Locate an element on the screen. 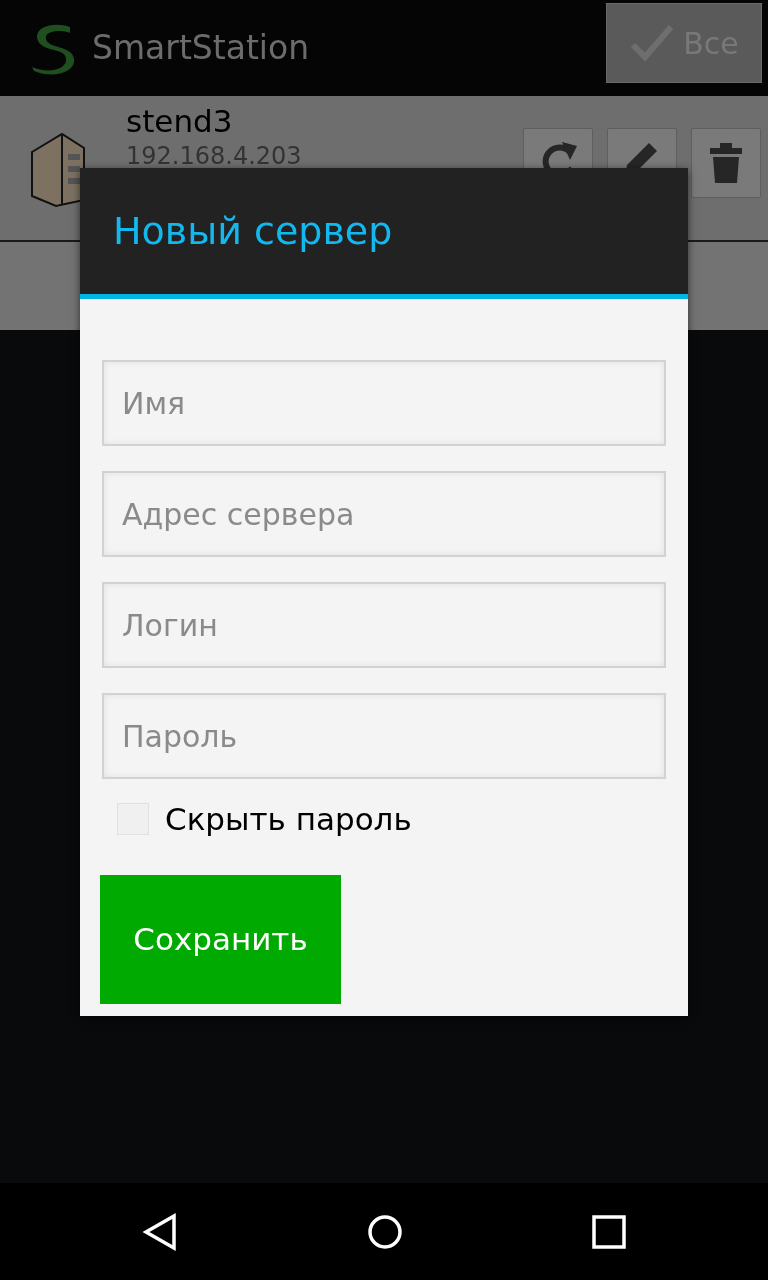  app-title: SmartStation is located at coordinates (201, 48).